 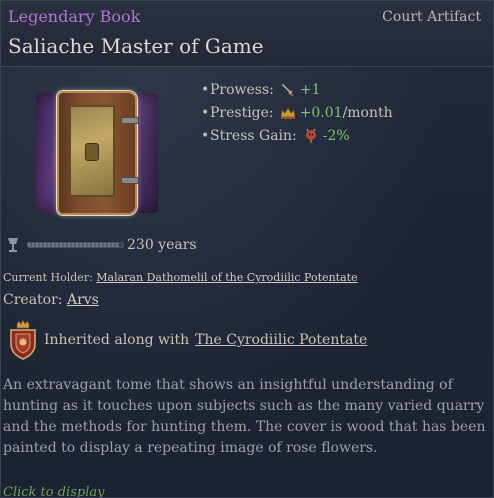 I want to click on inherited-label: Inherited along with, so click(x=117, y=340).